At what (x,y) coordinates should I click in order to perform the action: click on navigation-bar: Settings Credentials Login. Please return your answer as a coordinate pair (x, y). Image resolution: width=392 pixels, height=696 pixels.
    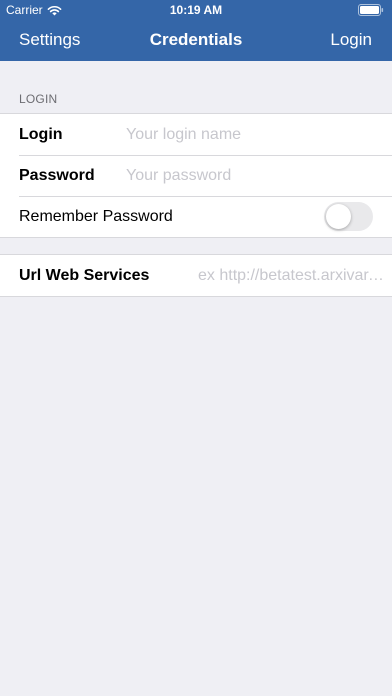
    Looking at the image, I should click on (196, 40).